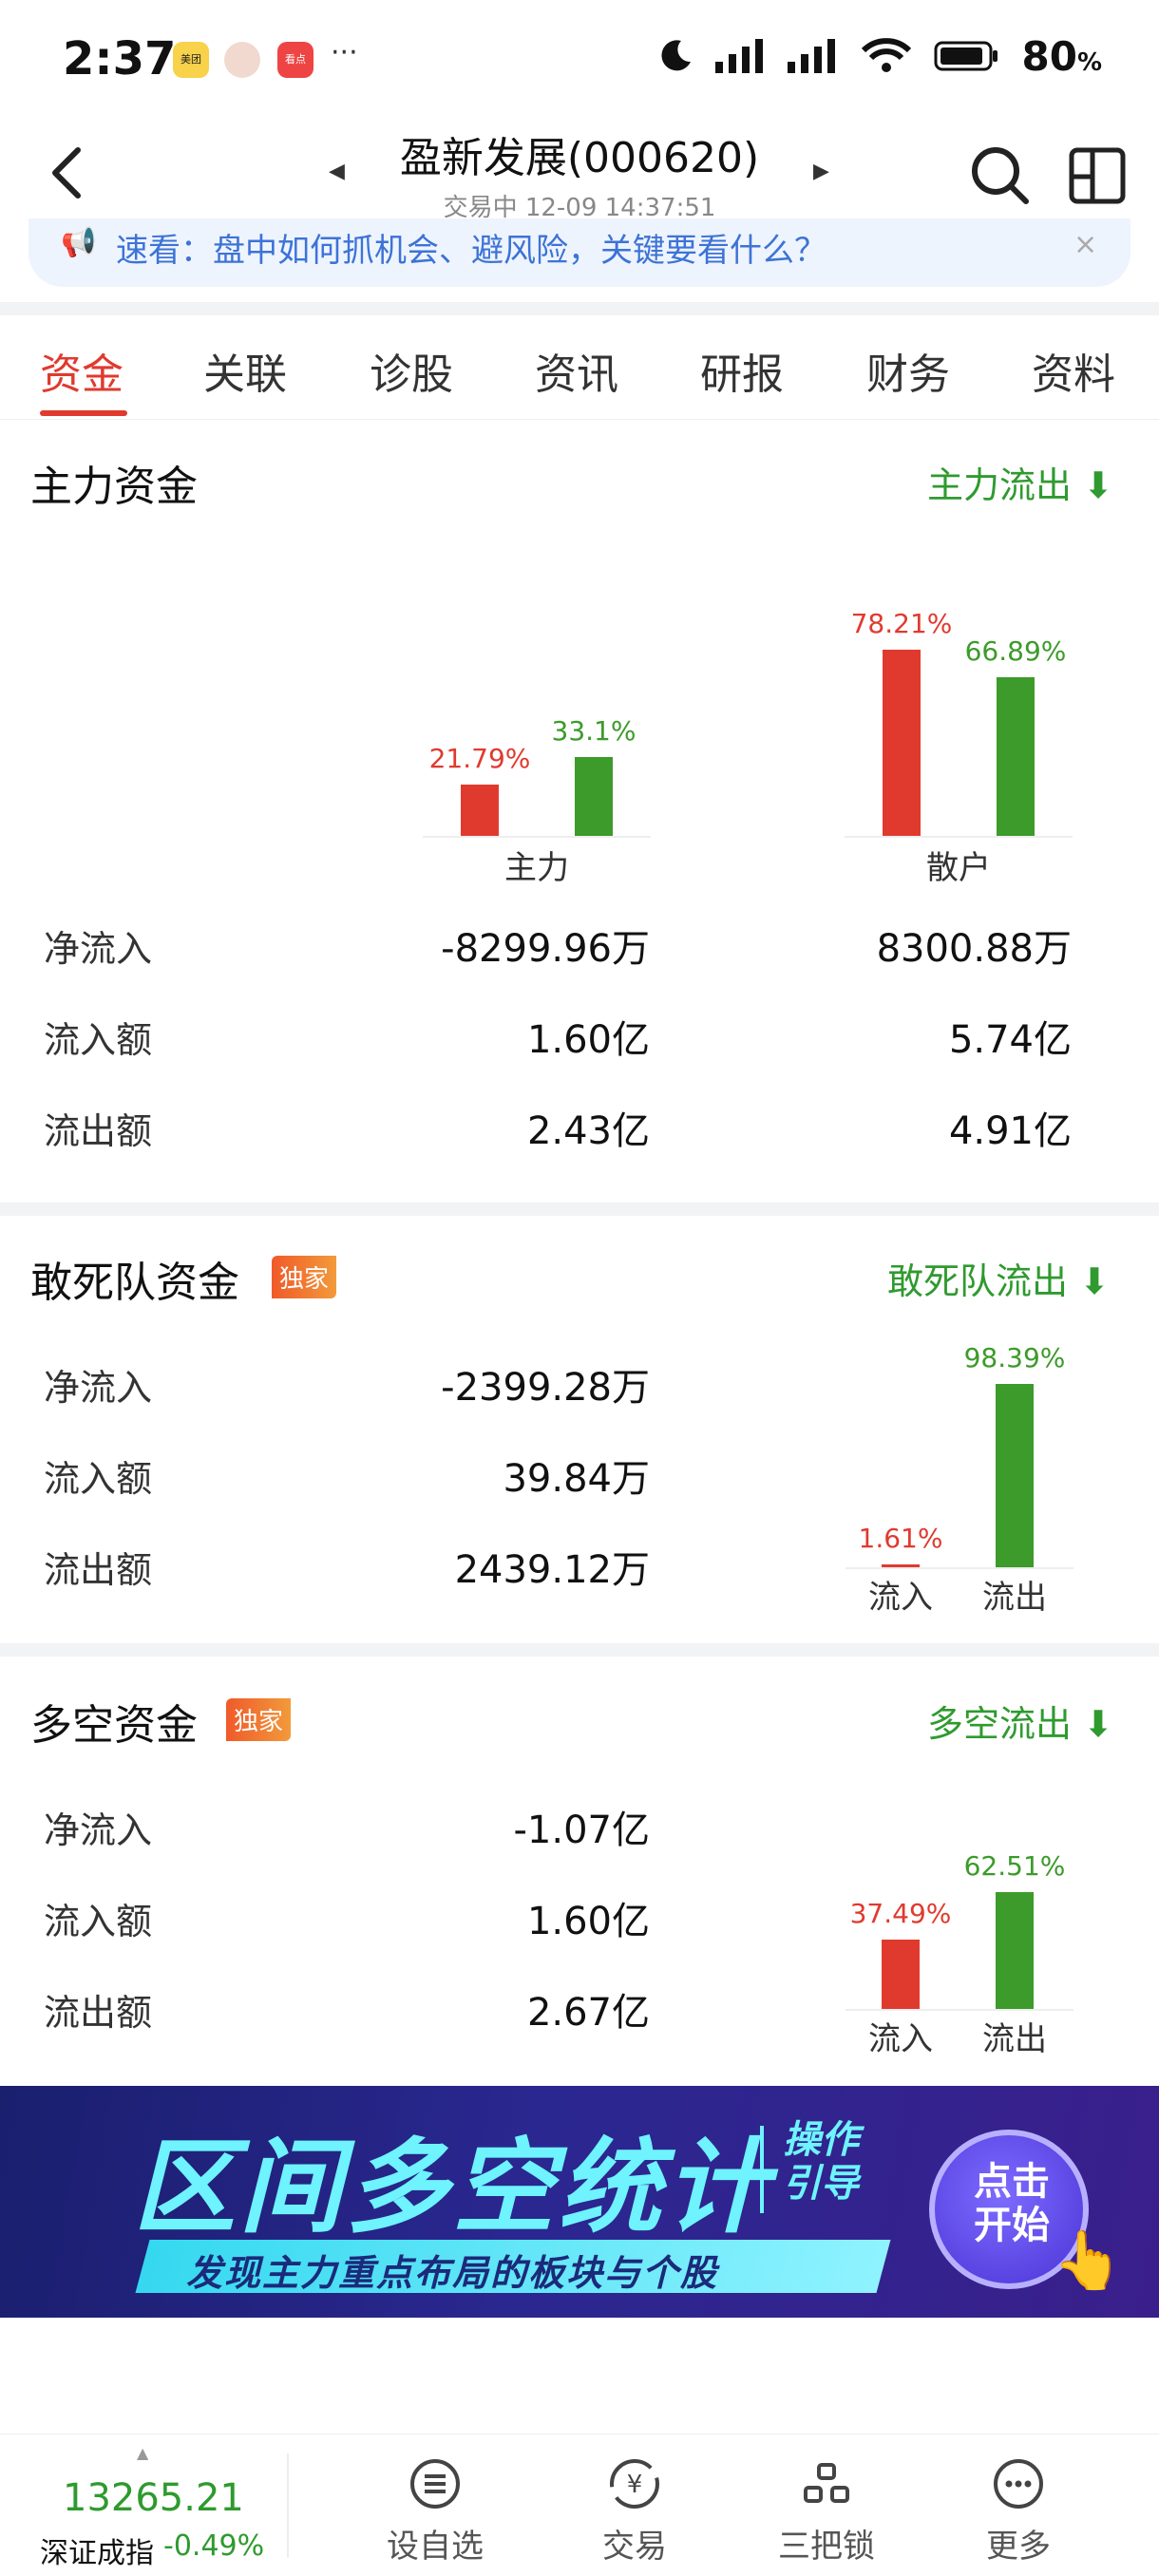 The image size is (1159, 2576). I want to click on meituan-notification-icon: 美团, so click(191, 60).